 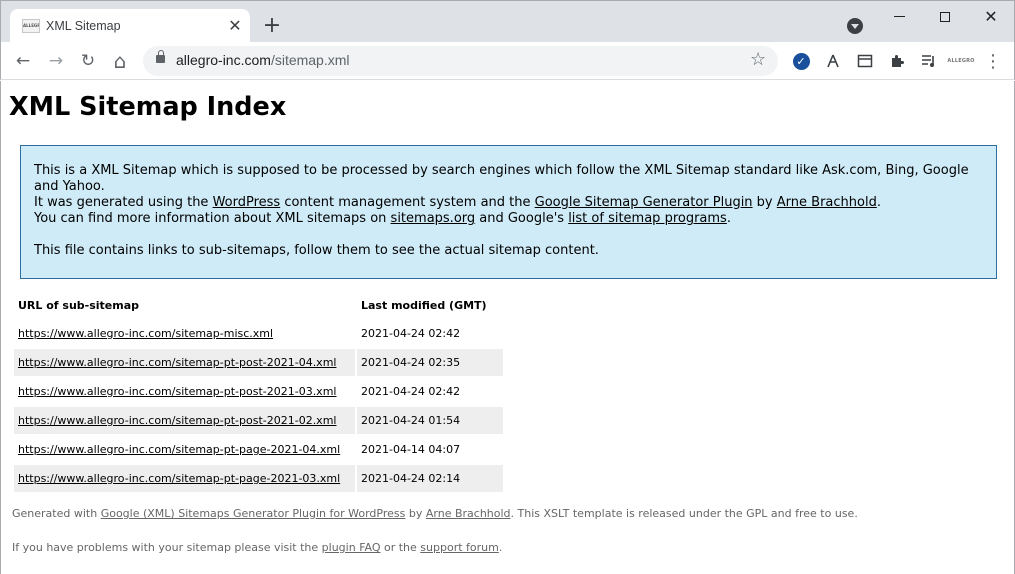 I want to click on url-path: /sitemap.xml, so click(x=310, y=60).